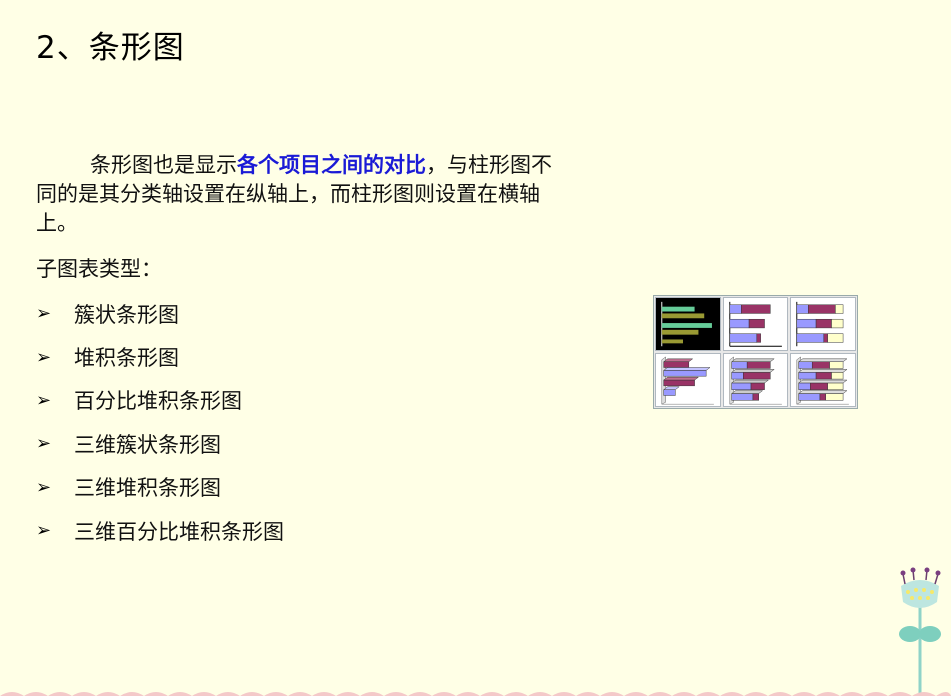  What do you see at coordinates (147, 488) in the screenshot?
I see `list-item-label: 三维堆积条形图` at bounding box center [147, 488].